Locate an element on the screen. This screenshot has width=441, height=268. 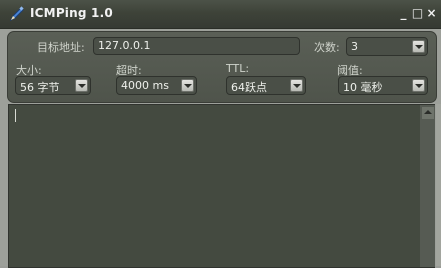
timeout-select: 4000 ms is located at coordinates (156, 85).